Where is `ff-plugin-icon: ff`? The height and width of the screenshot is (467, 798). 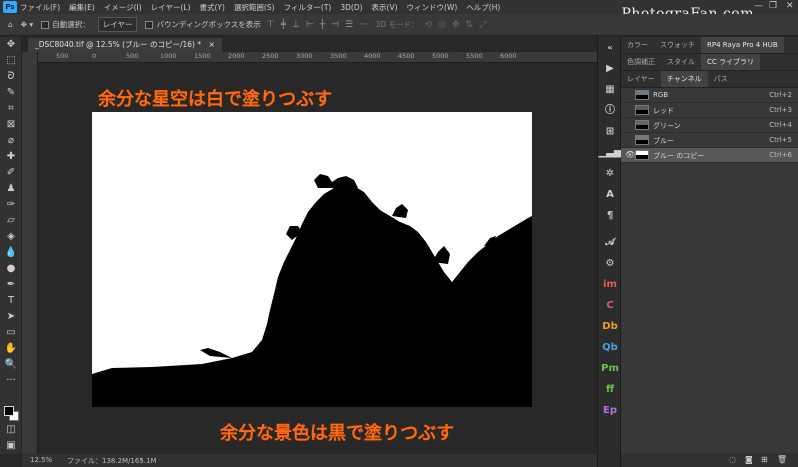
ff-plugin-icon: ff is located at coordinates (610, 389).